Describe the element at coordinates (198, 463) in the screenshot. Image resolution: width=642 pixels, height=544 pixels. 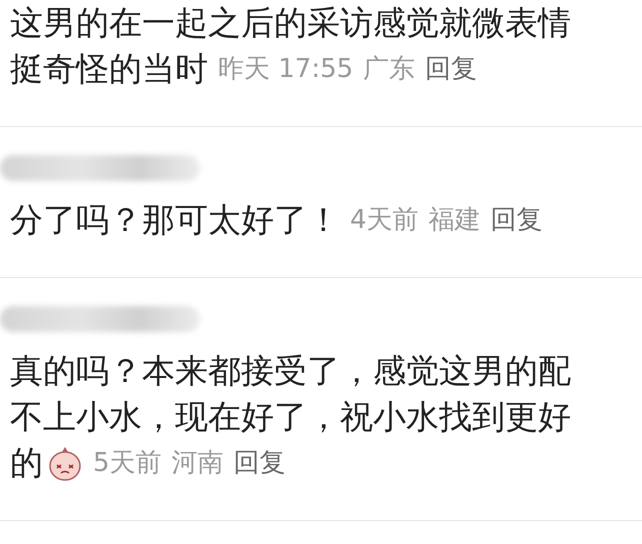
I see `comment-location: 河南` at that location.